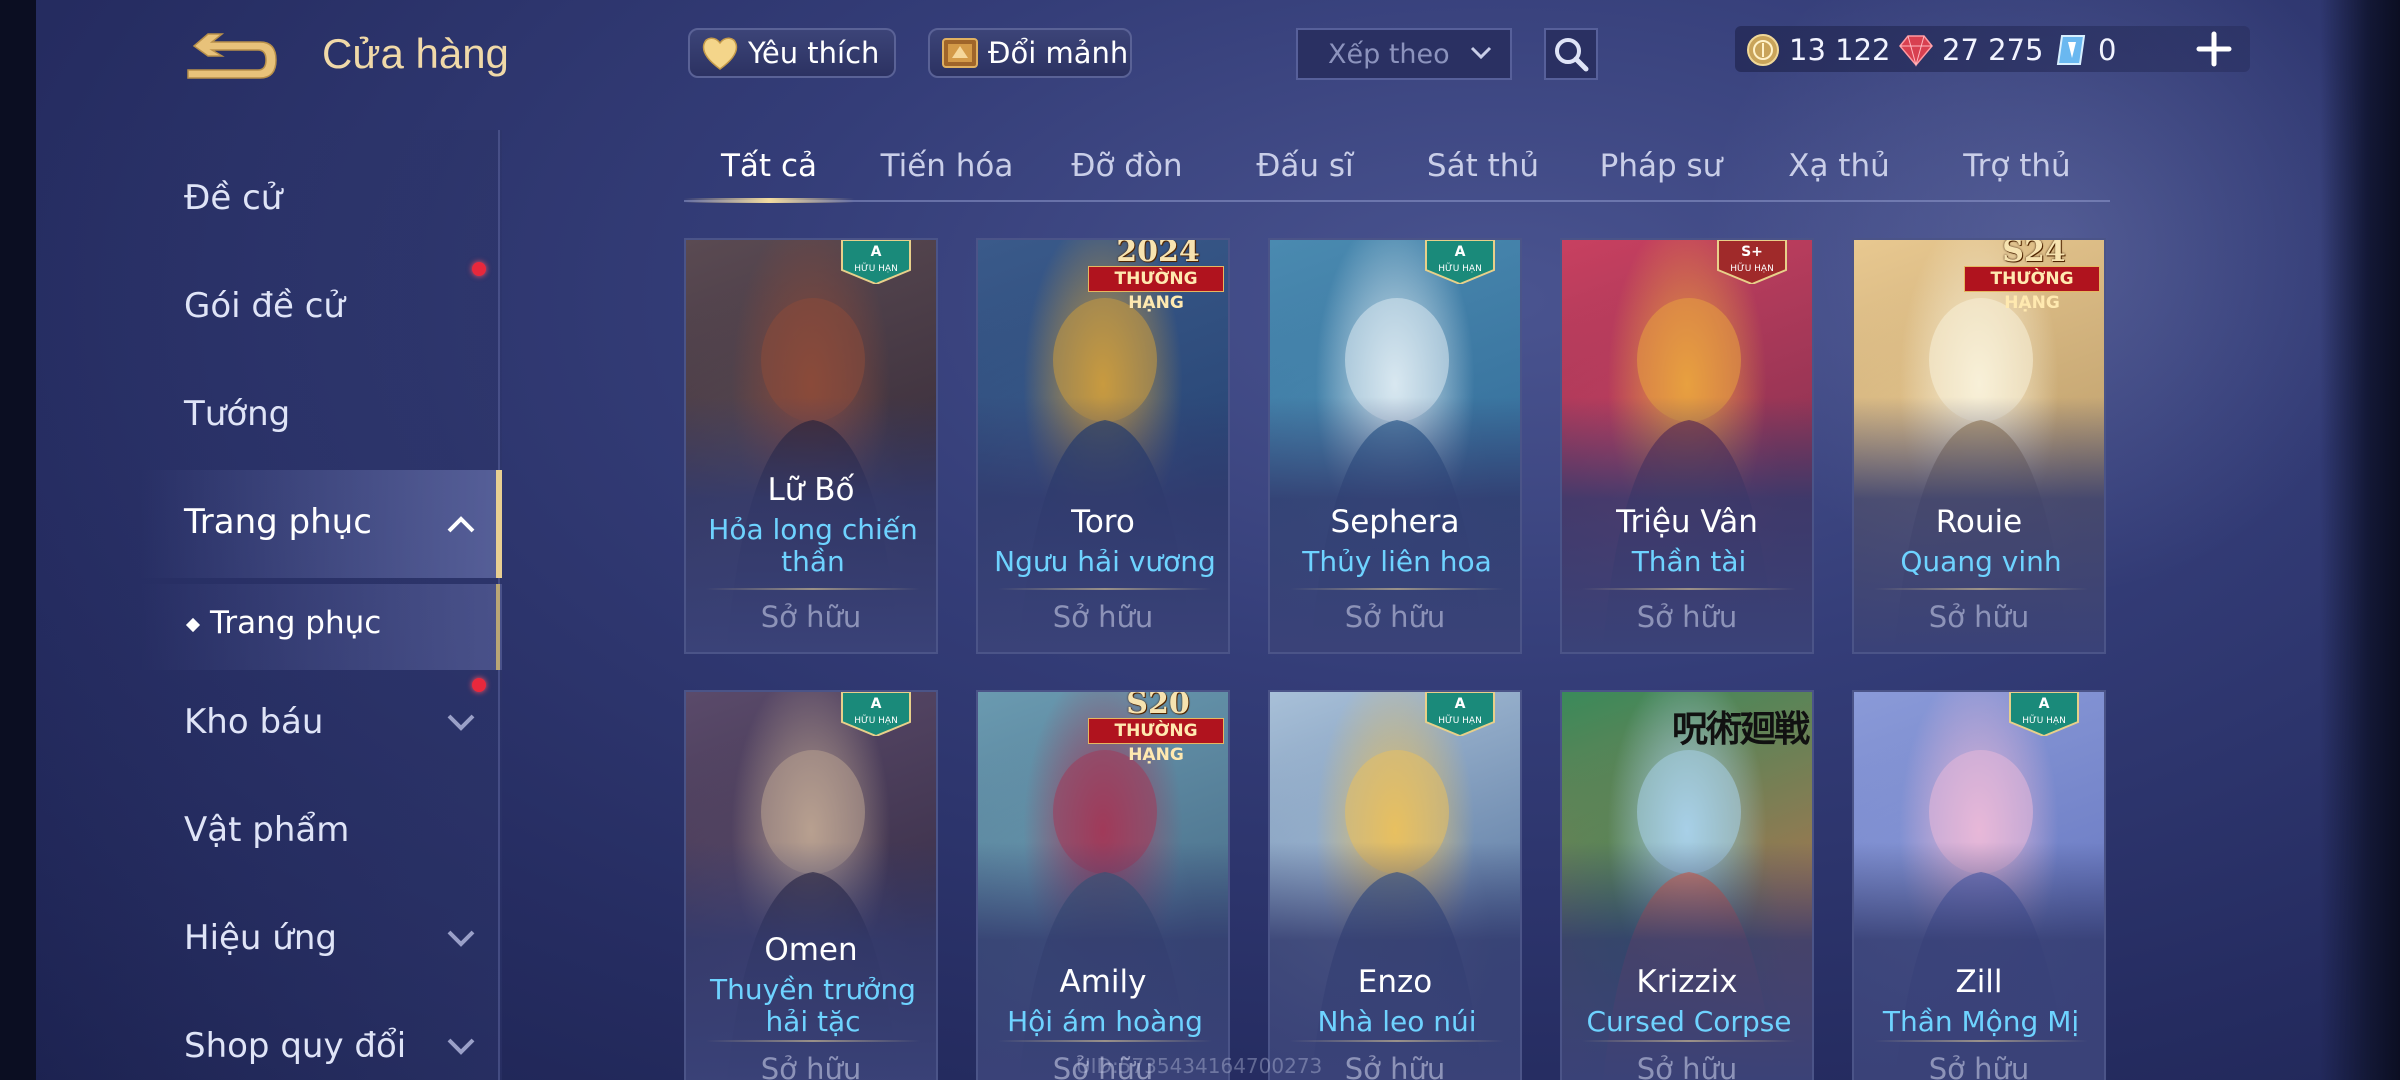 This screenshot has height=1080, width=2400. Describe the element at coordinates (1103, 885) in the screenshot. I see `skin-card: S20 THƯỜNG HẠNG Amily Hội ám hoàng Sở hữu` at that location.